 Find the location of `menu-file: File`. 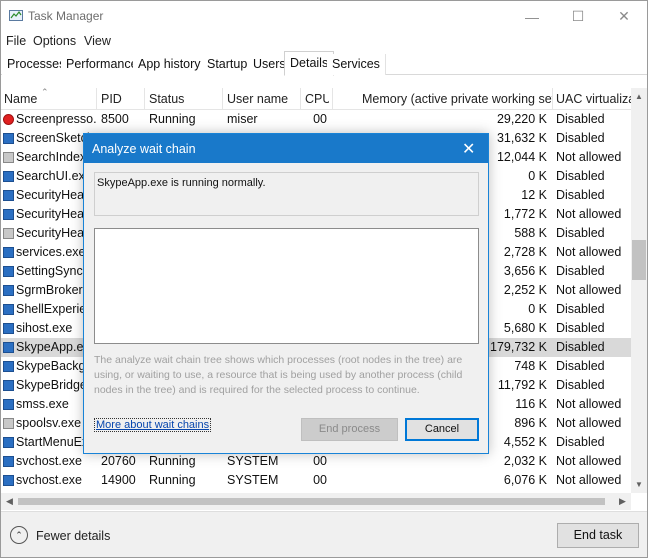

menu-file: File is located at coordinates (16, 41).